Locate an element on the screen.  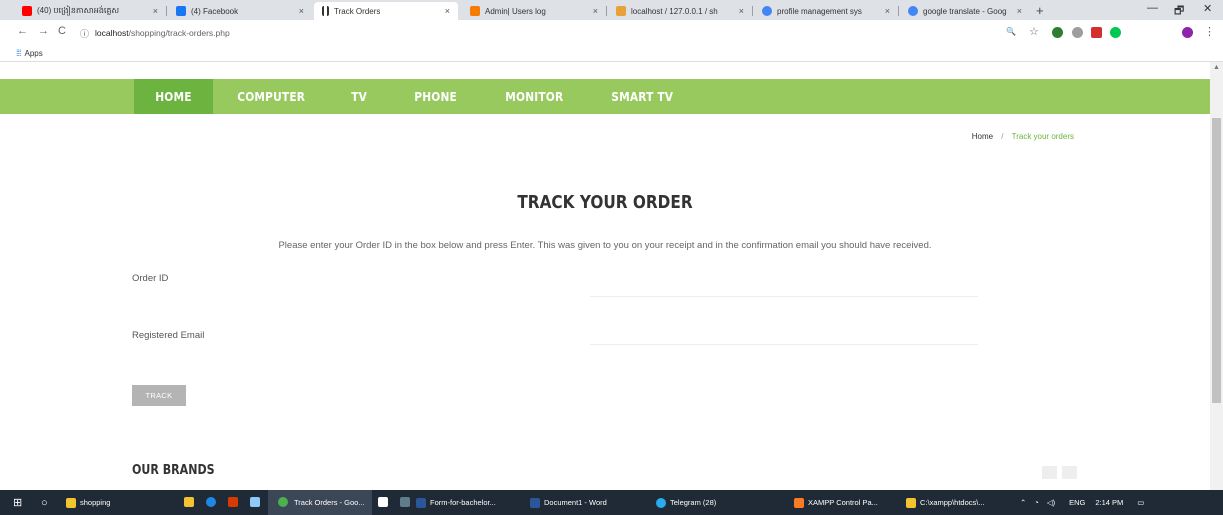
clock: 2:14 PM is located at coordinates (1109, 502).